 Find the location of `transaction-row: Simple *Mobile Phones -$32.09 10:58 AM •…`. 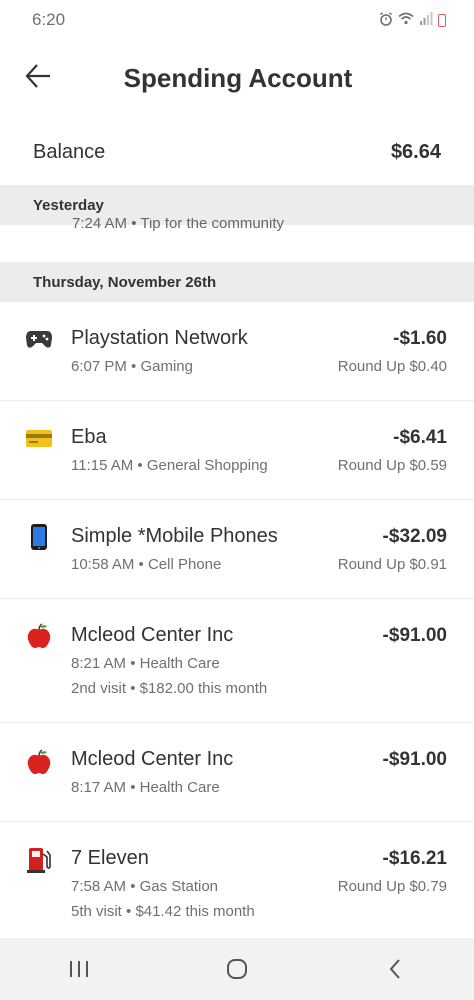

transaction-row: Simple *Mobile Phones -$32.09 10:58 AM •… is located at coordinates (237, 549).